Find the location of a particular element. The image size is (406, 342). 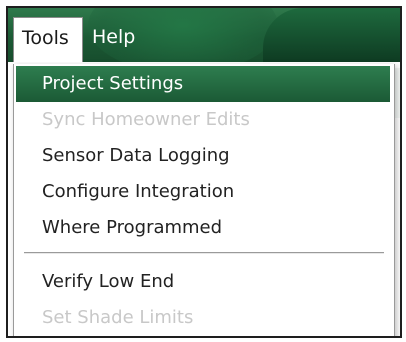

menu-item-set-shade-limits: Set Shade Limits is located at coordinates (118, 317).